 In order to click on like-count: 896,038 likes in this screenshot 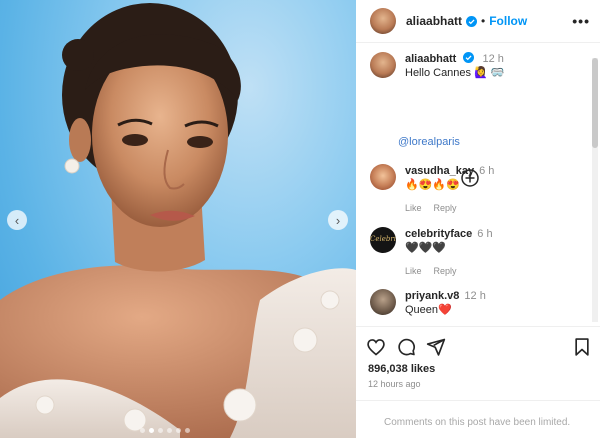, I will do `click(401, 369)`.